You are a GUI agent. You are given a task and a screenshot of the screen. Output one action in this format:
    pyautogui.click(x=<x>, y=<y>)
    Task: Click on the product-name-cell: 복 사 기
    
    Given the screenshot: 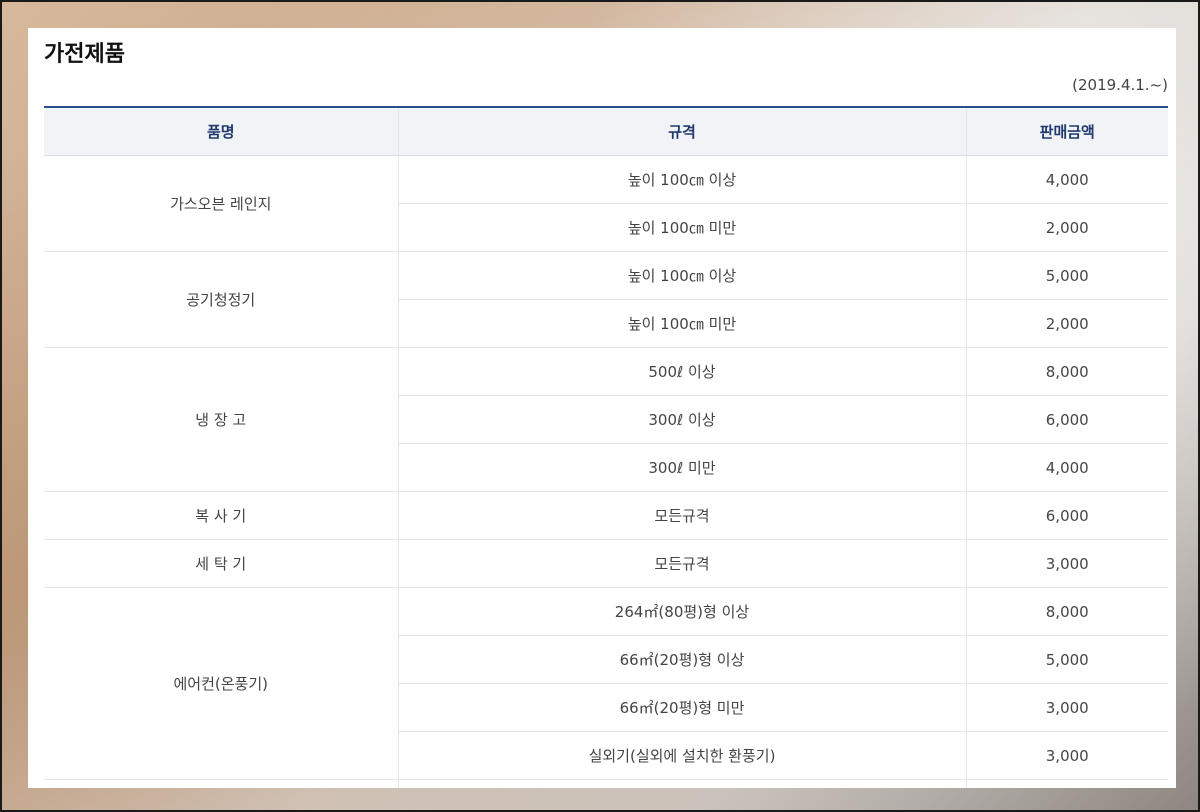 What is the action you would take?
    pyautogui.click(x=221, y=515)
    